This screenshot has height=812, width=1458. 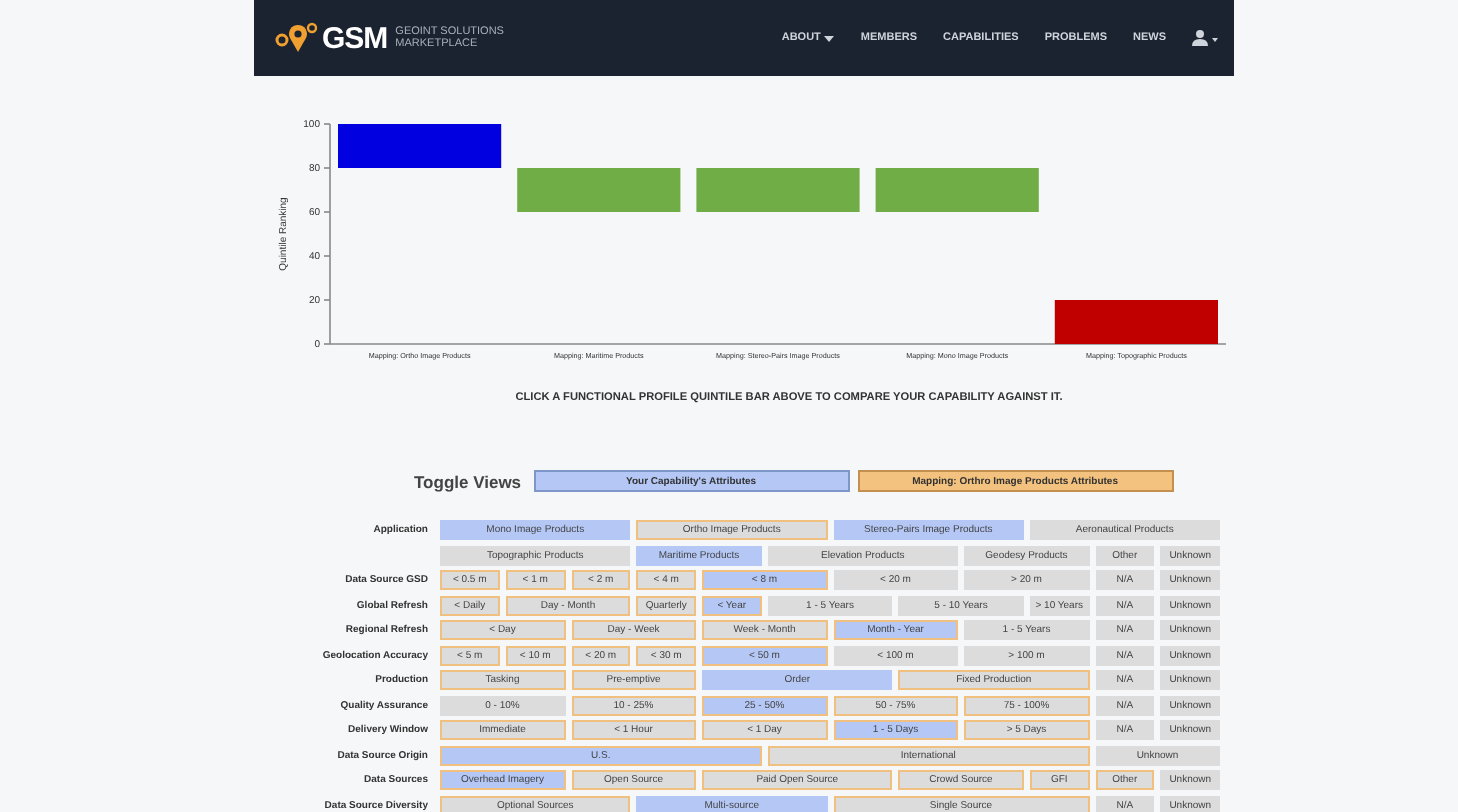 What do you see at coordinates (355, 38) in the screenshot?
I see `logo-text: GSM` at bounding box center [355, 38].